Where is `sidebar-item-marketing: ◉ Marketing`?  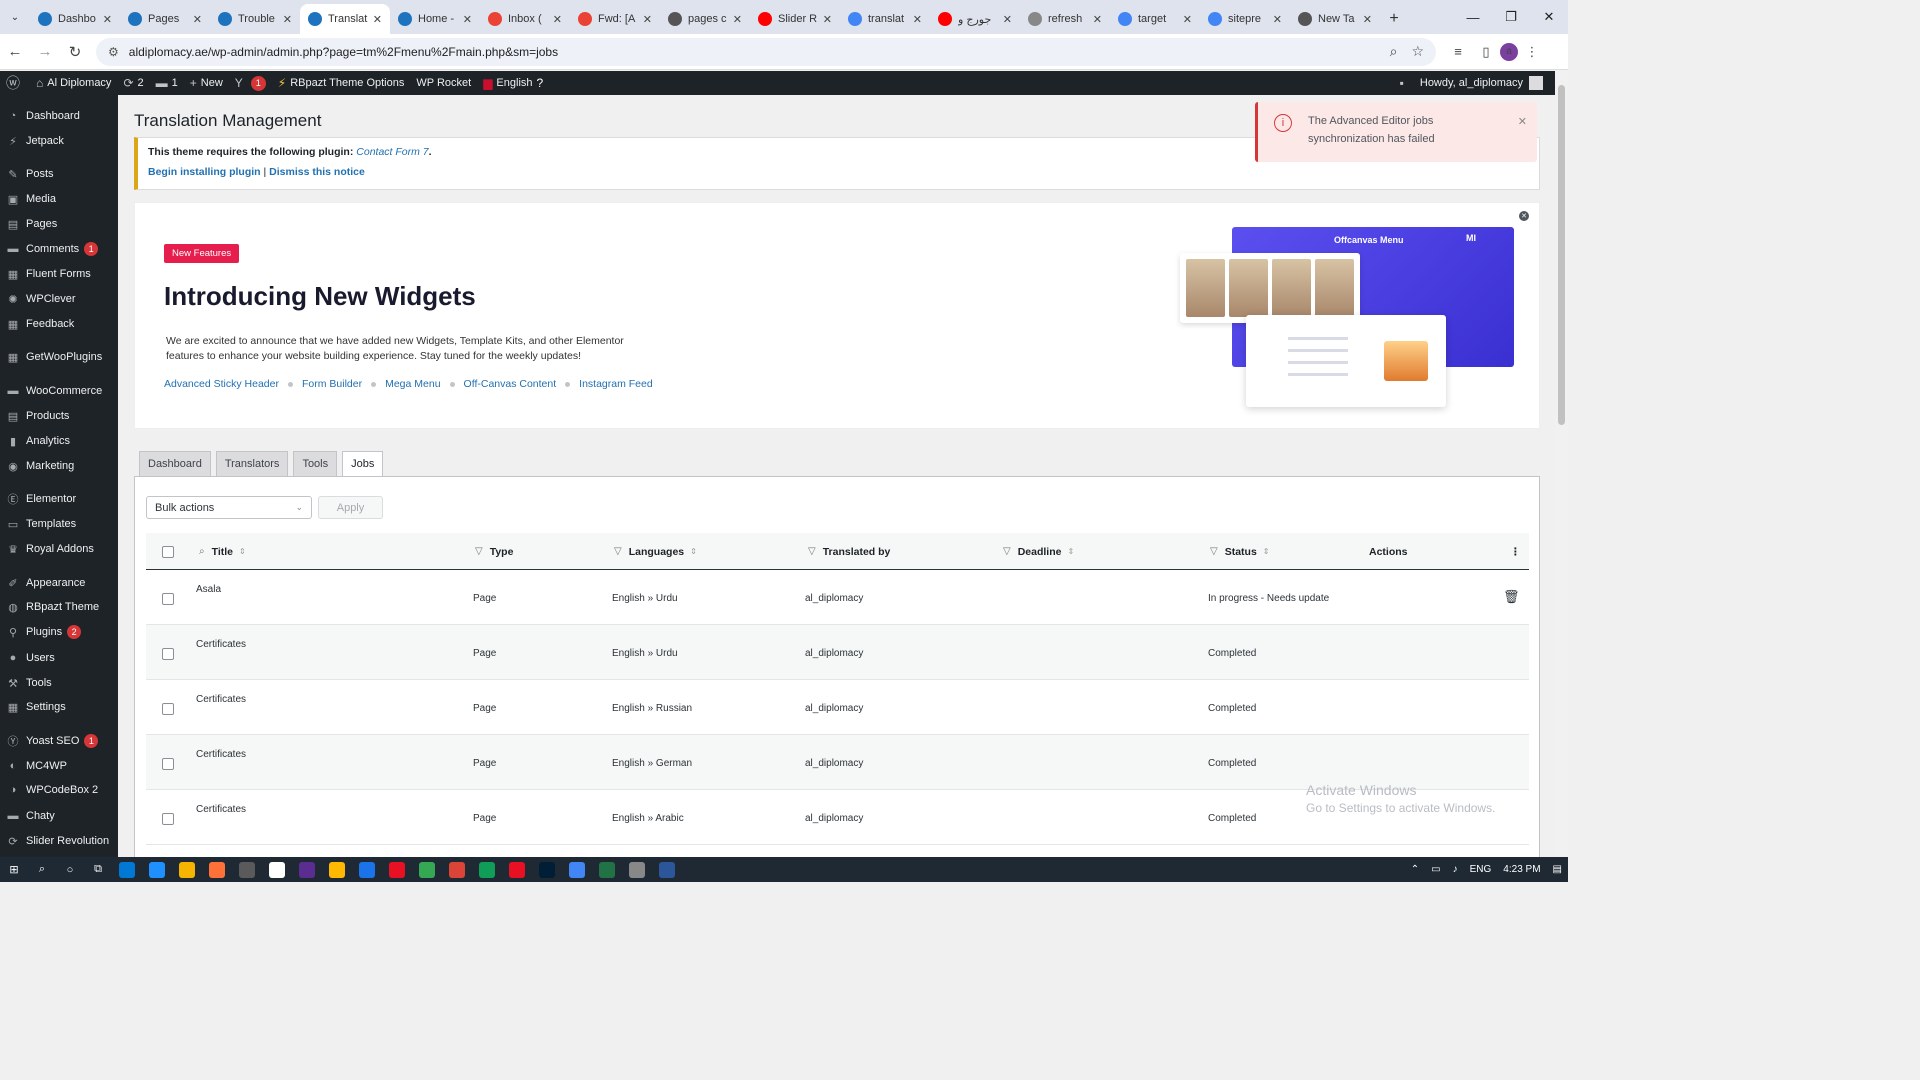
sidebar-item-marketing: ◉ Marketing is located at coordinates (59, 466).